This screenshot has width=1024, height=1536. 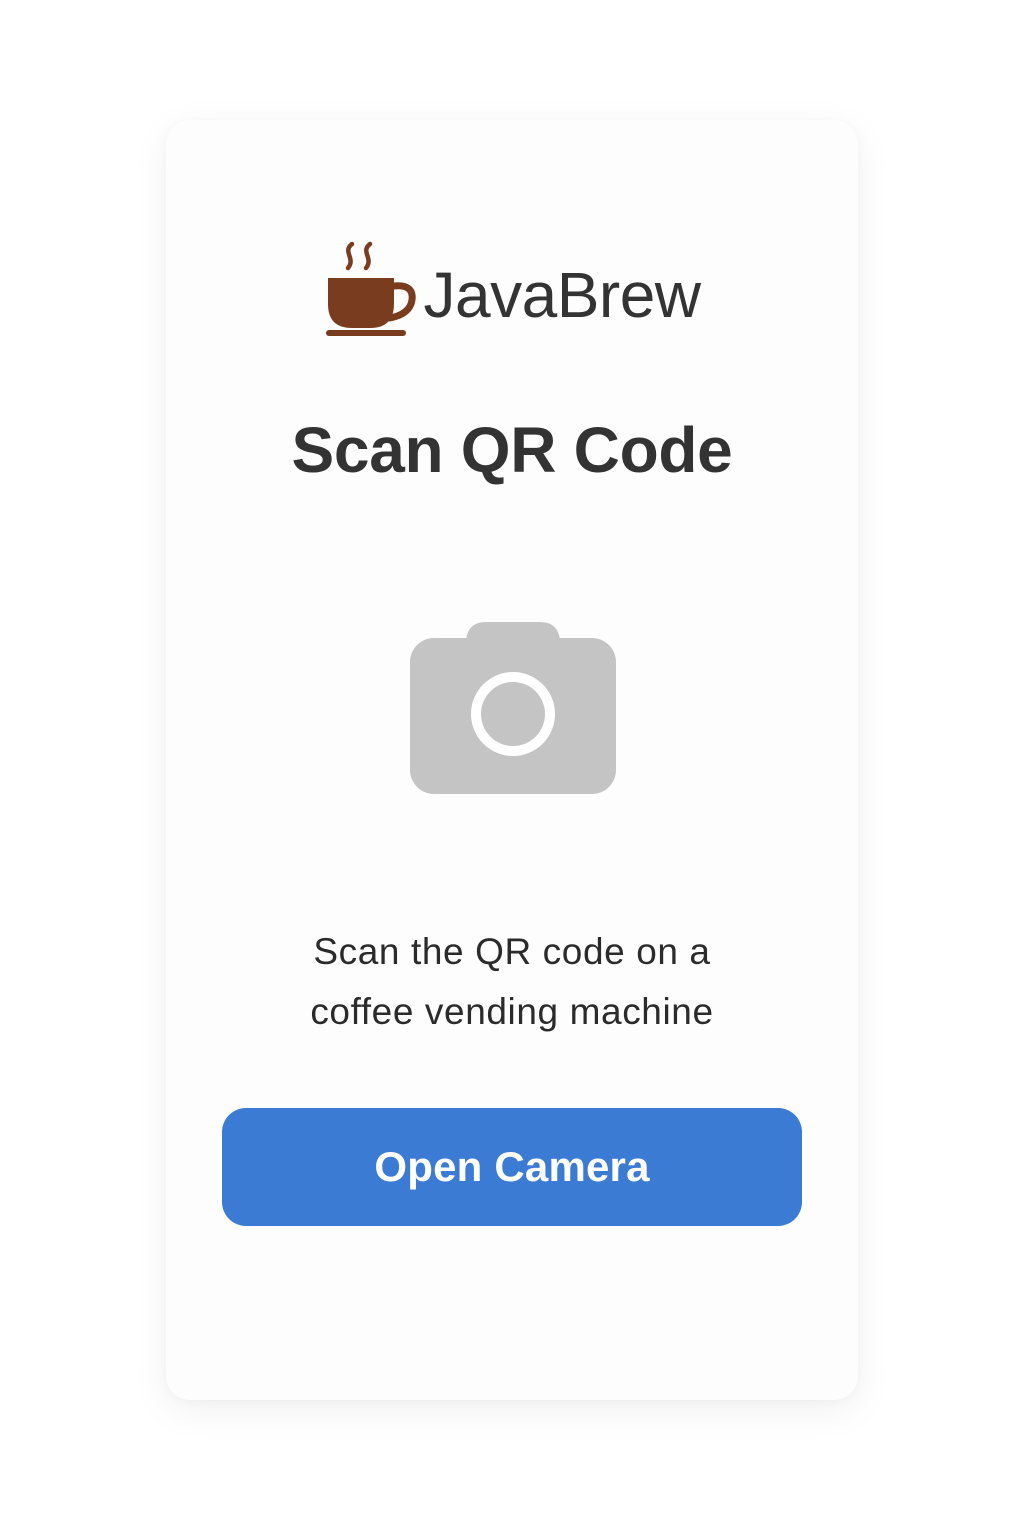 I want to click on brand-header: JavaBrew, so click(x=512, y=288).